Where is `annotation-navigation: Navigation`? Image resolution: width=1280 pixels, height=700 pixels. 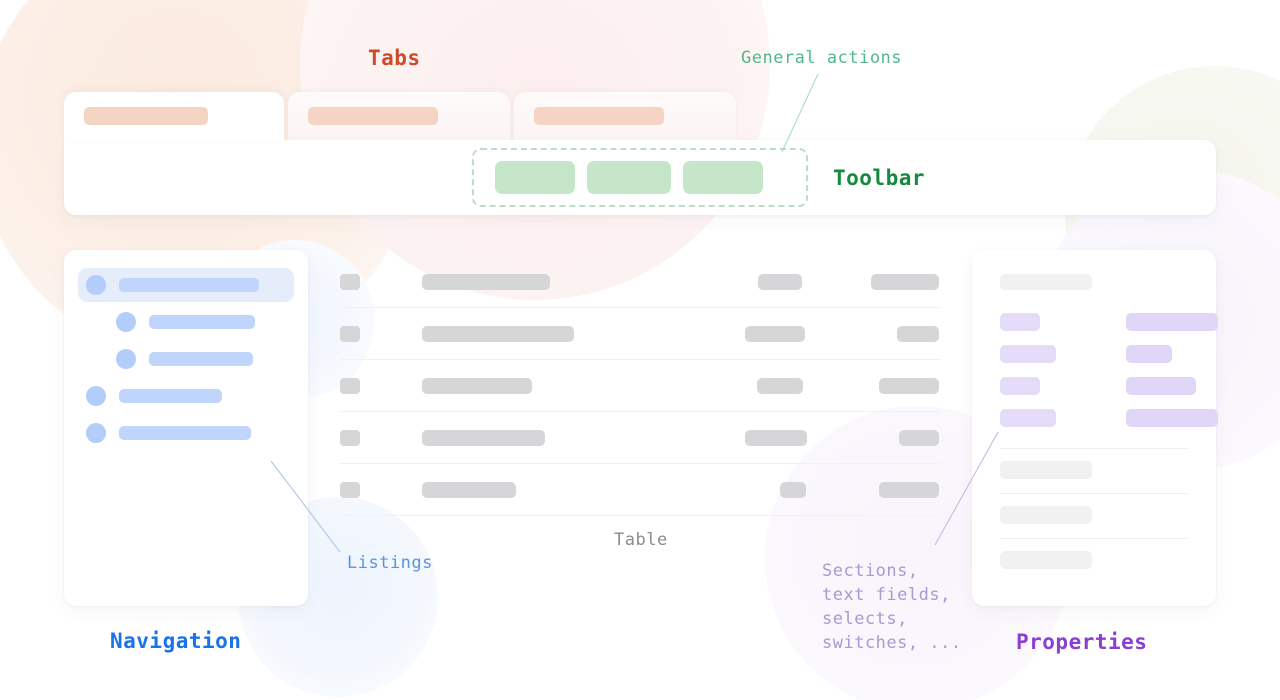
annotation-navigation: Navigation is located at coordinates (176, 641).